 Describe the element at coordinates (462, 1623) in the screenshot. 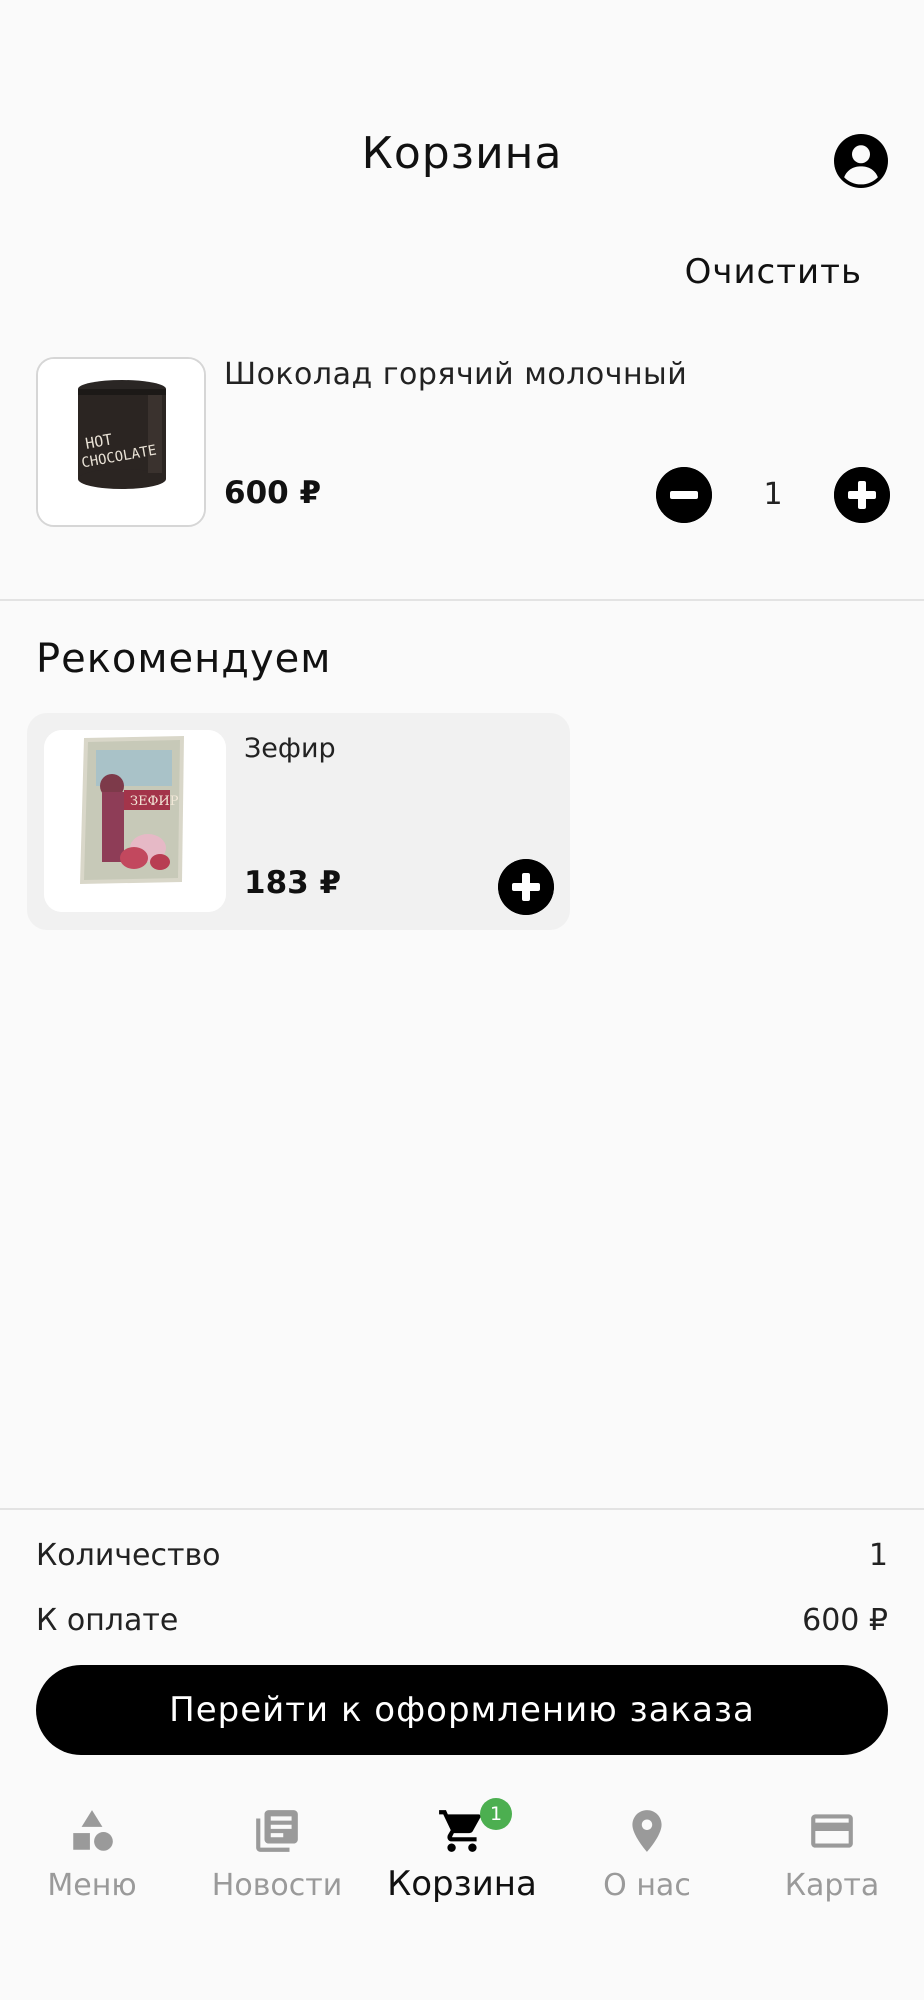

I see `summary-total-row: К оплате 600 ₽` at that location.